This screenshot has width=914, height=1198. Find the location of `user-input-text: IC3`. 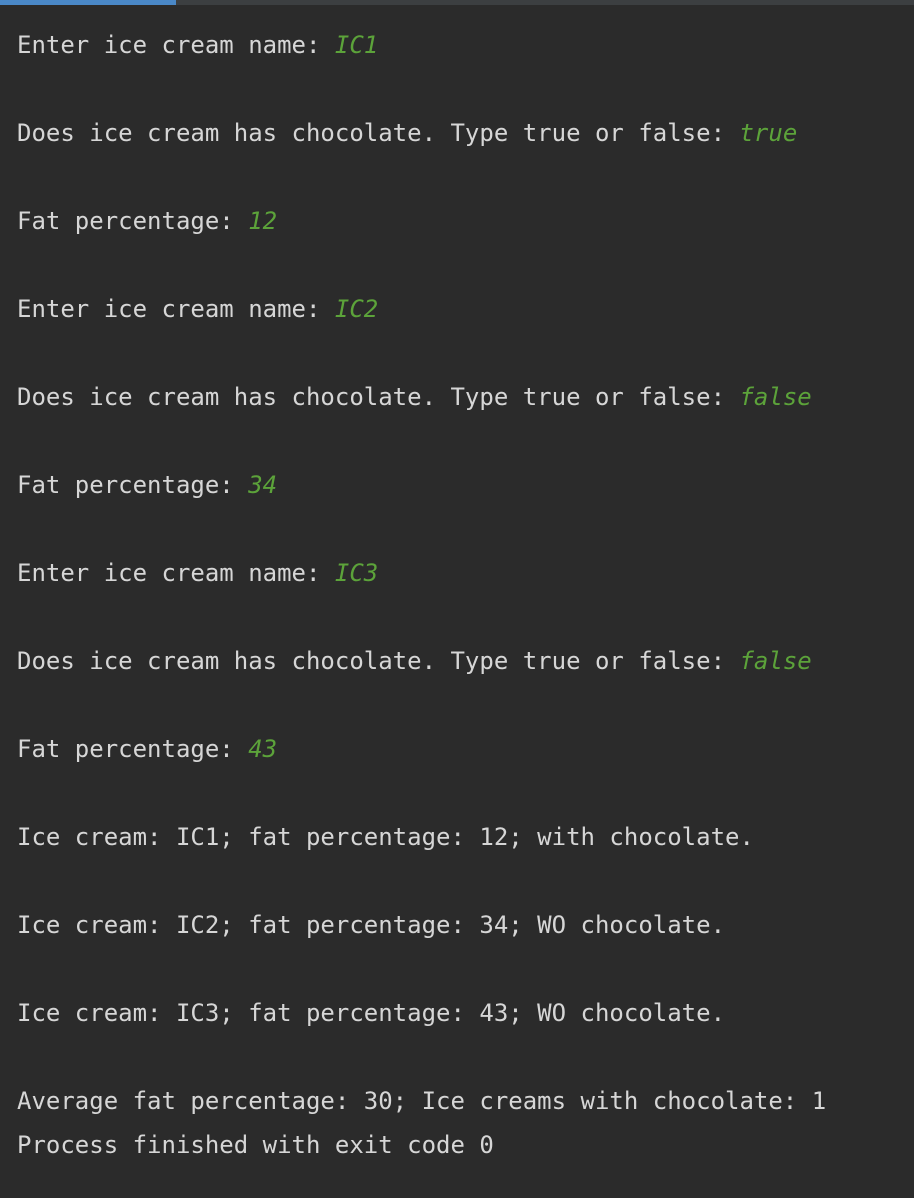

user-input-text: IC3 is located at coordinates (356, 573).